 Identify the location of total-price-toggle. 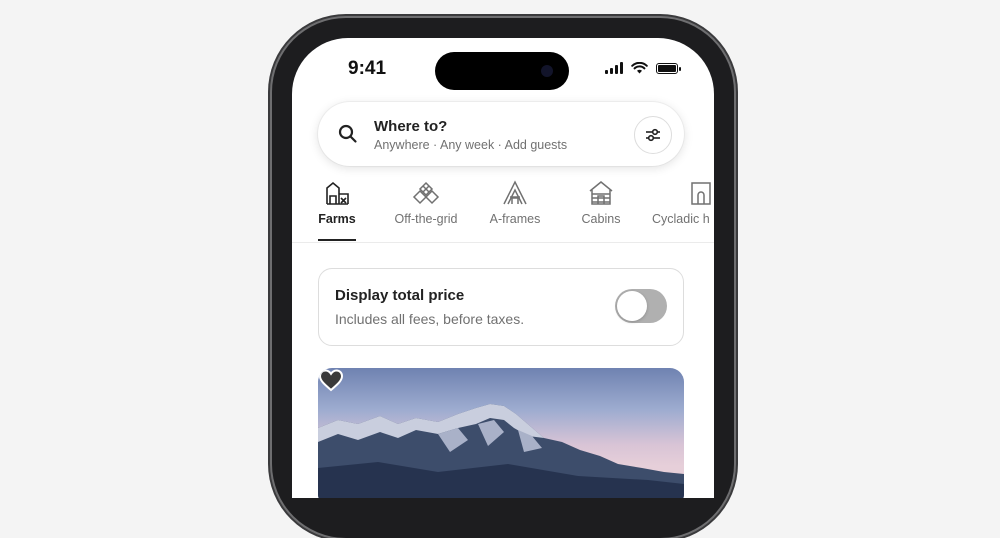
(641, 306).